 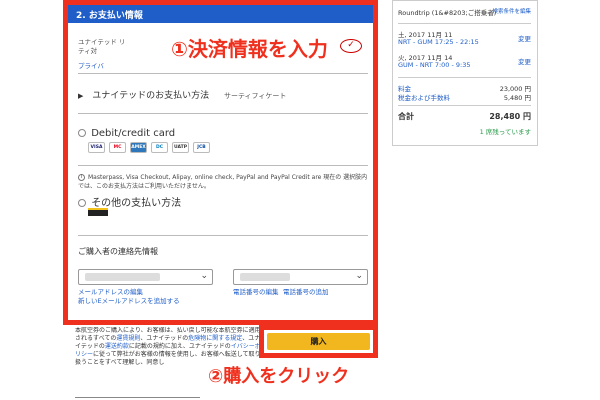 I want to click on edit-search-link: 検索条件を編集, so click(x=511, y=11).